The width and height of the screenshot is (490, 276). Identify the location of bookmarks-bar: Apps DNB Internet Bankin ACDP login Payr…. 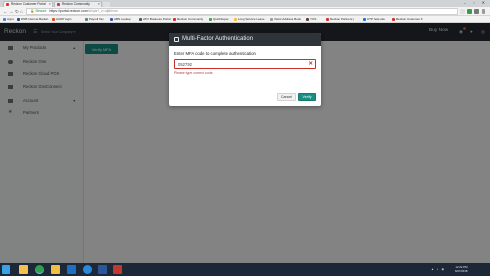
(245, 19).